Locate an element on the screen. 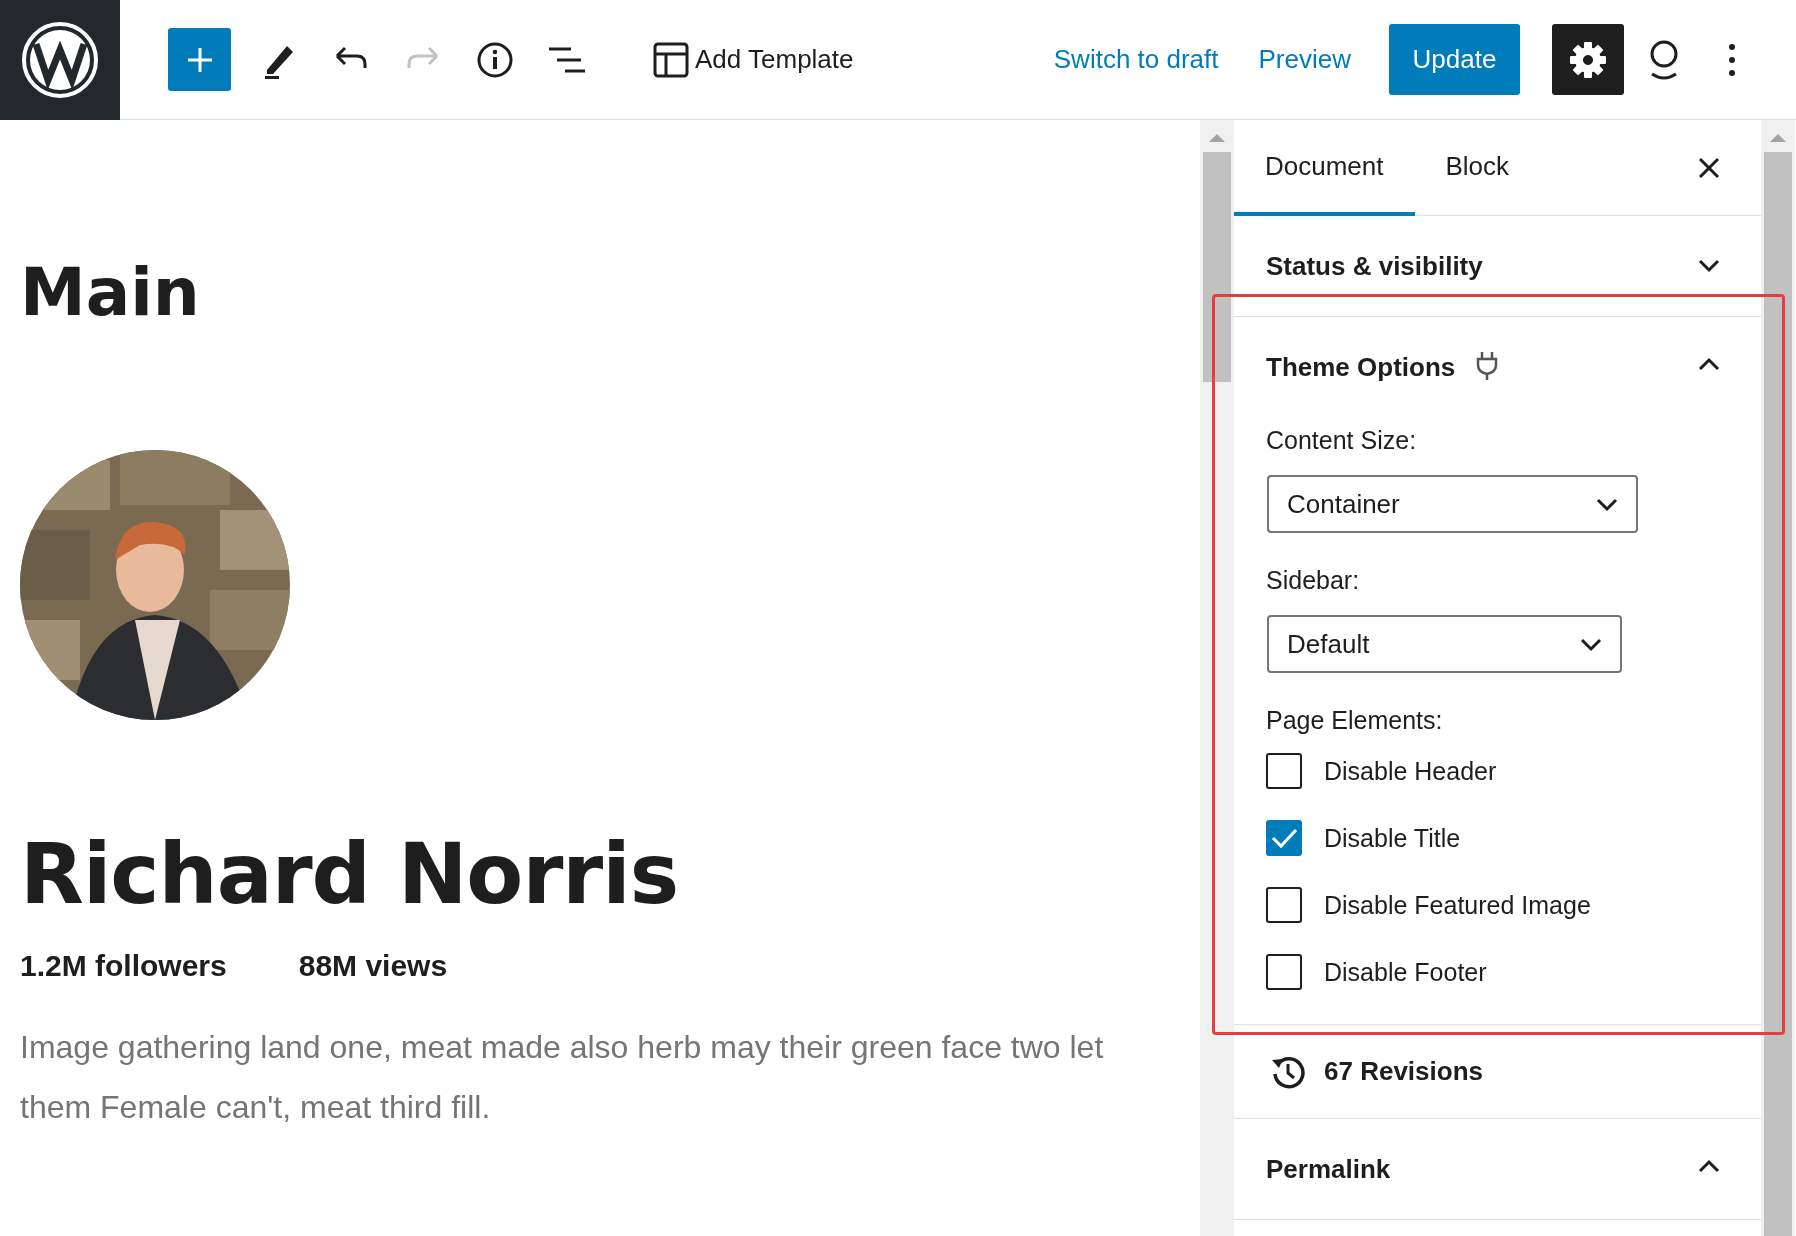 This screenshot has width=1796, height=1236. description-paragraph: Image gathering land one, meat made also herb may their green face two let them Female can't, meat third fill. is located at coordinates (562, 1077).